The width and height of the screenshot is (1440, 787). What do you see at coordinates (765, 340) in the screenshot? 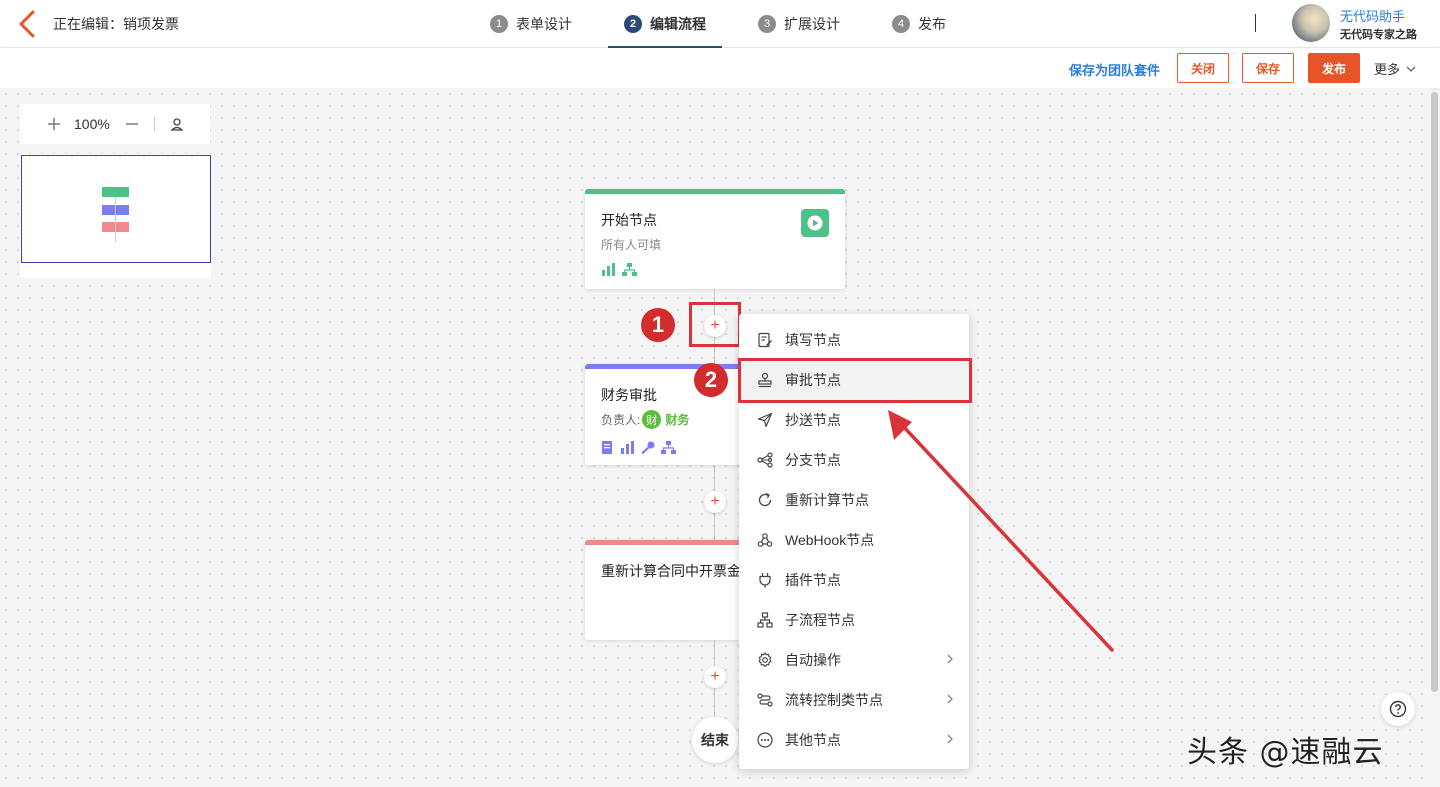
I see `form-edit-icon` at bounding box center [765, 340].